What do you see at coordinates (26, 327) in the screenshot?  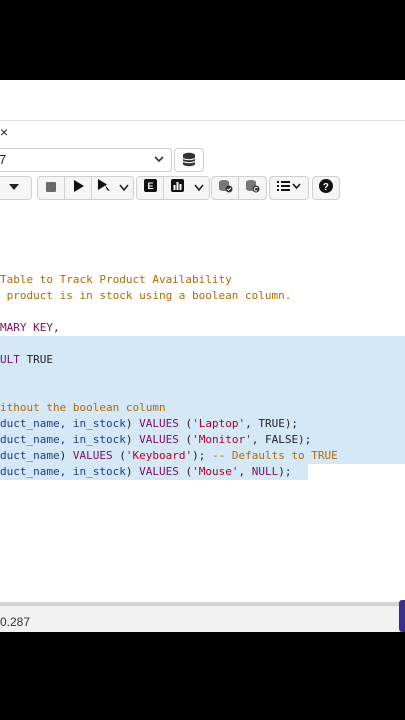 I see `code-token: MARY KEY` at bounding box center [26, 327].